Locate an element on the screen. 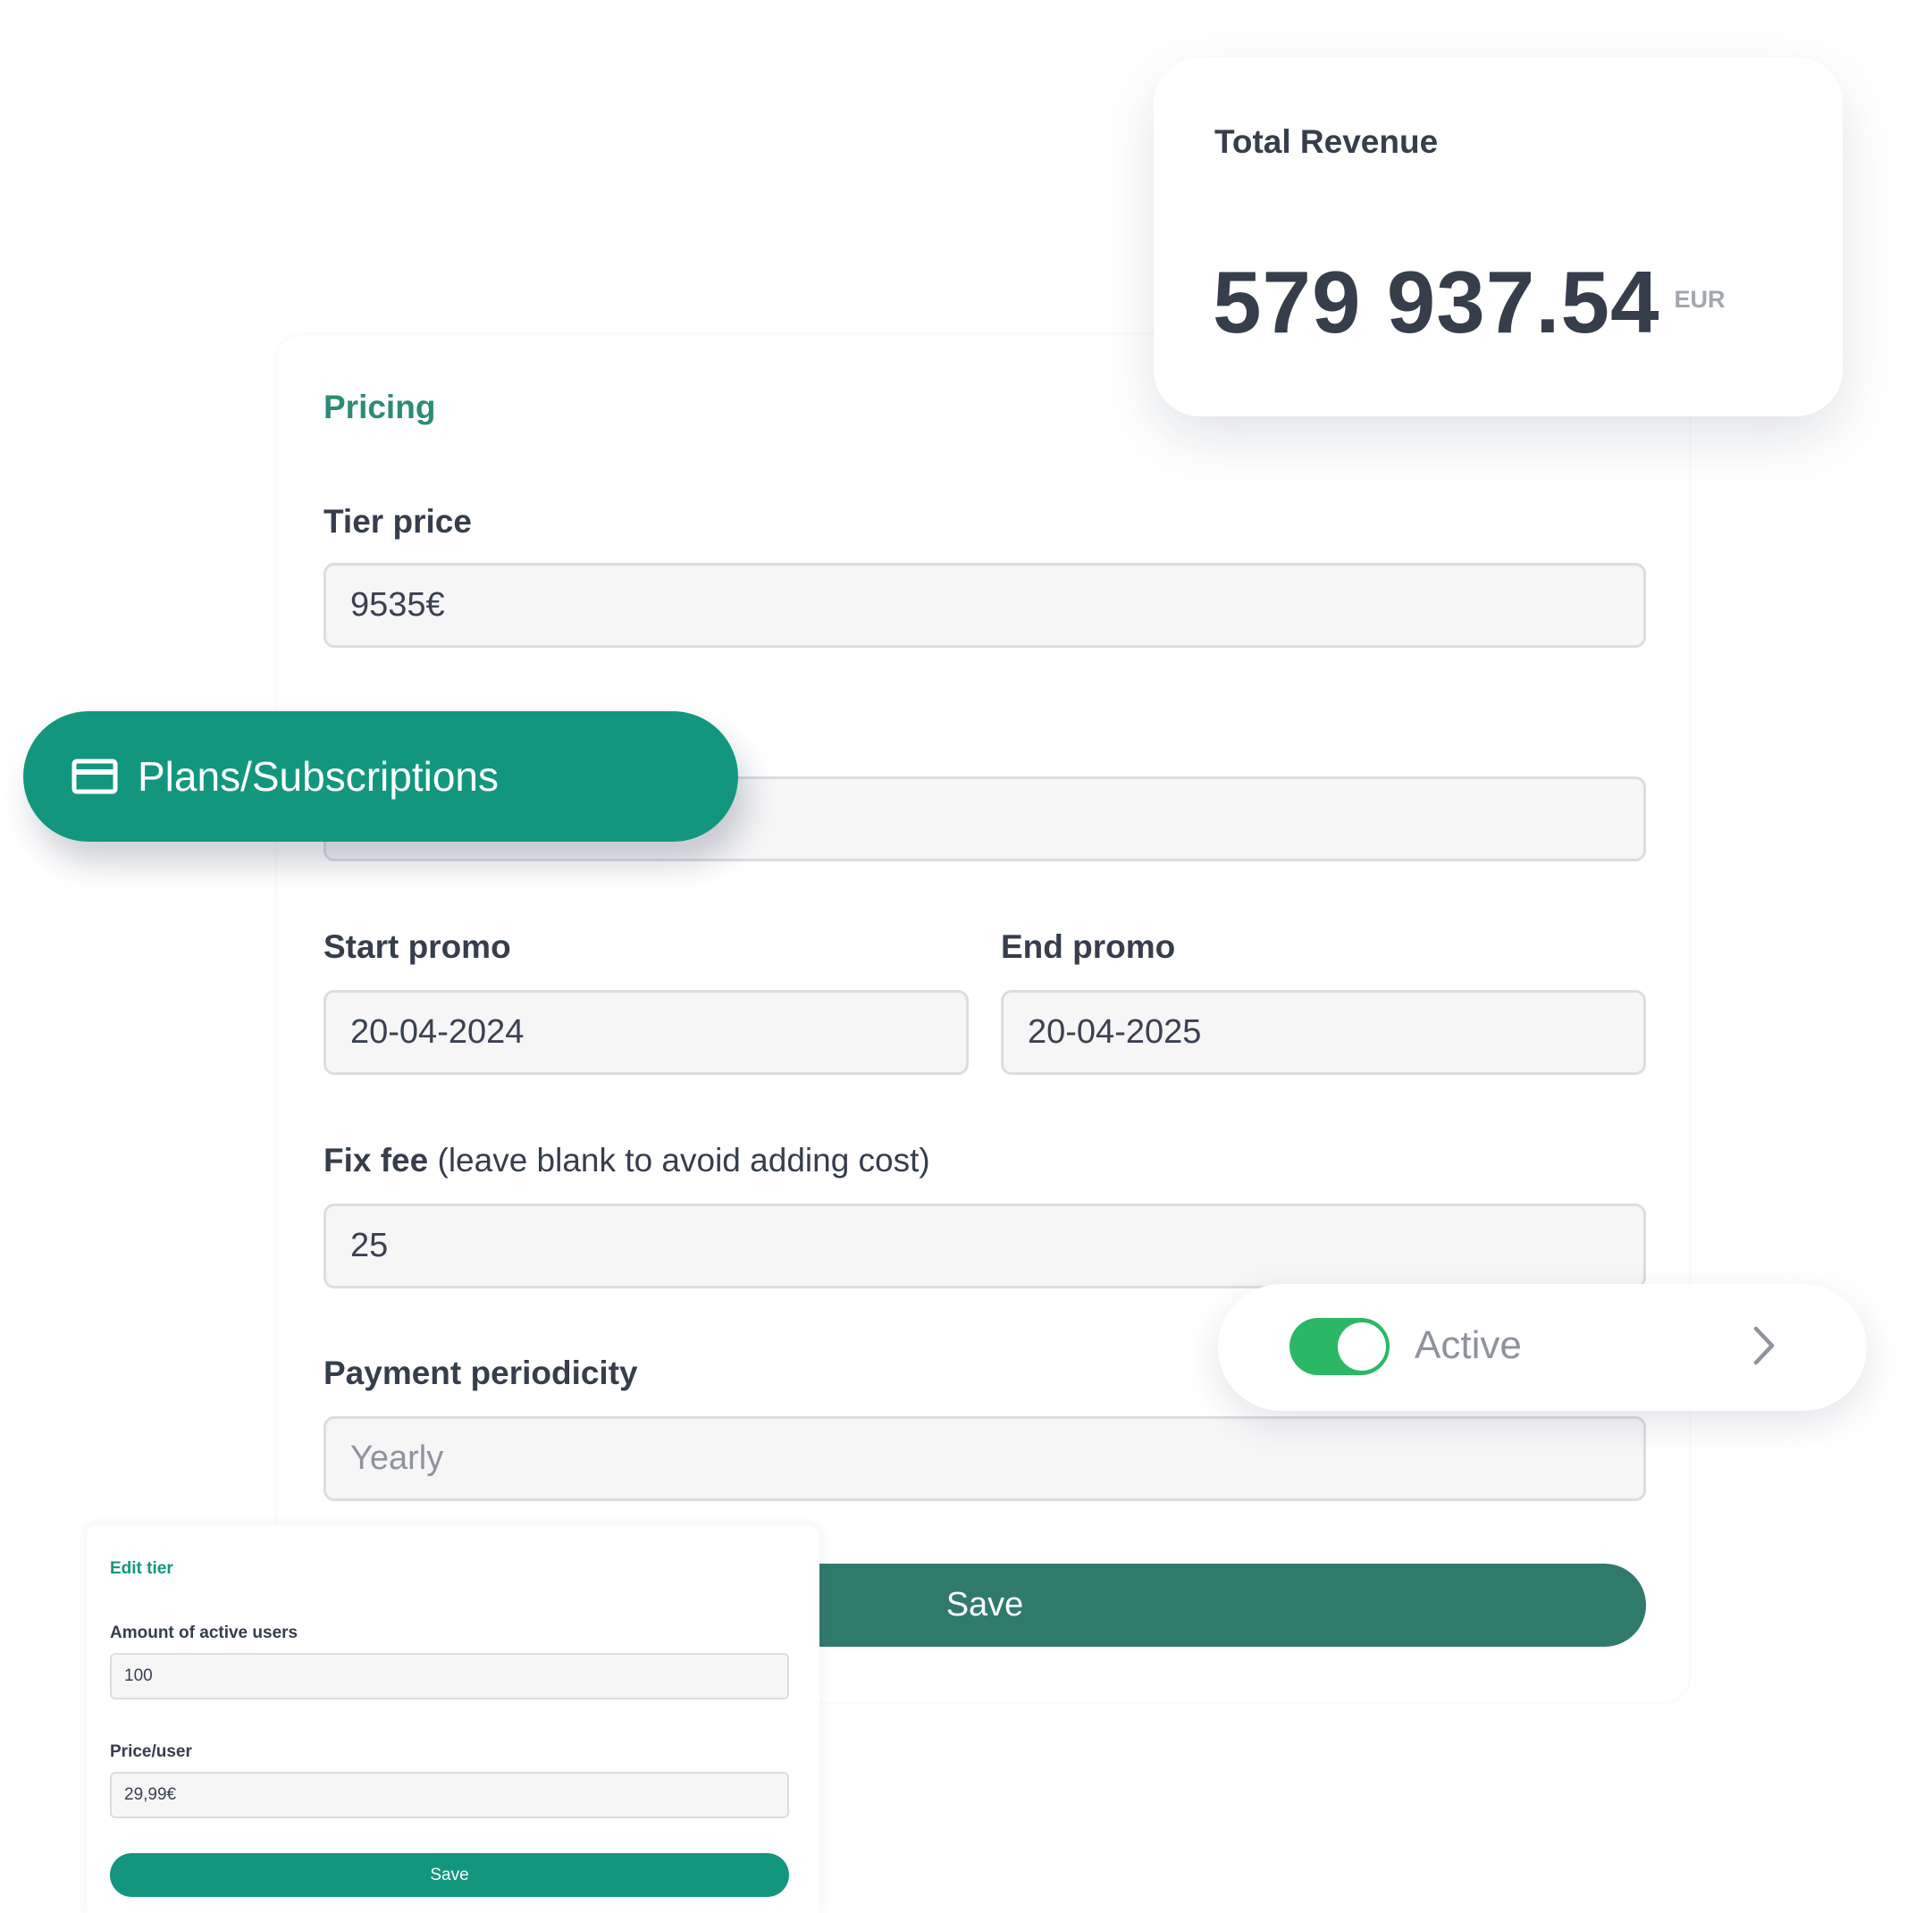 This screenshot has width=1932, height=1913. plans-subscriptions-label: Plans/Subscriptions is located at coordinates (318, 776).